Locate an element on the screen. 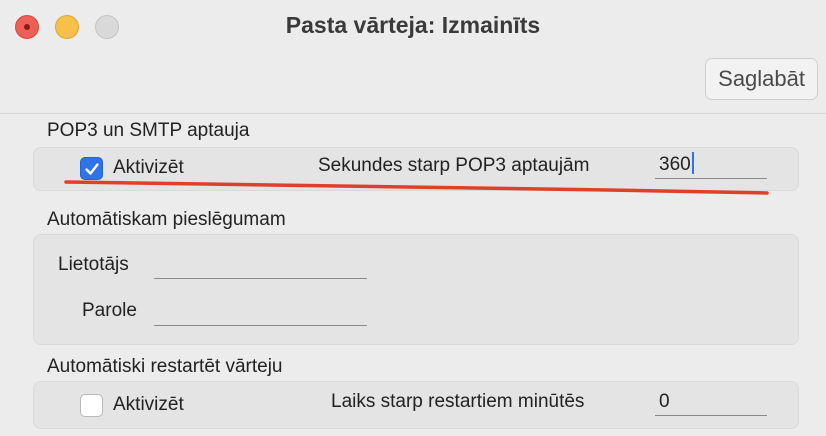 The image size is (826, 436). password-label: Parole is located at coordinates (109, 310).